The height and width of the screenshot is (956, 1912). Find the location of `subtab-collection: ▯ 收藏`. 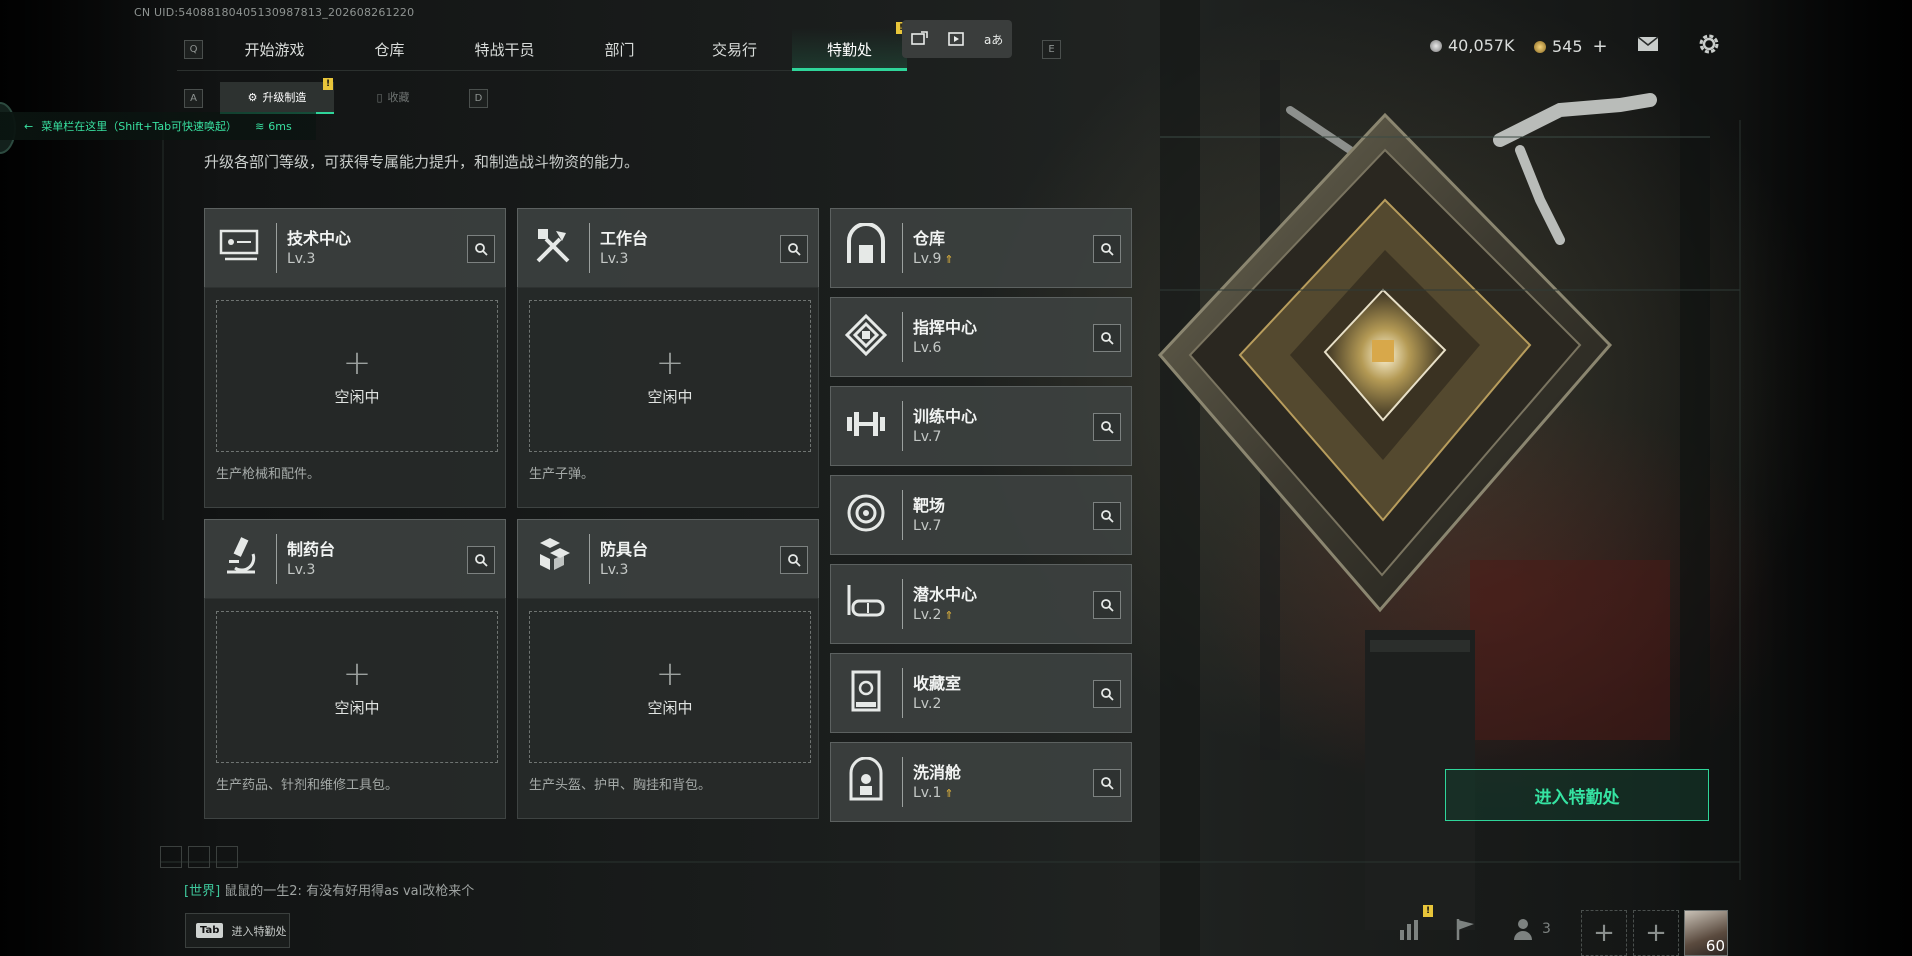

subtab-collection: ▯ 收藏 is located at coordinates (393, 97).